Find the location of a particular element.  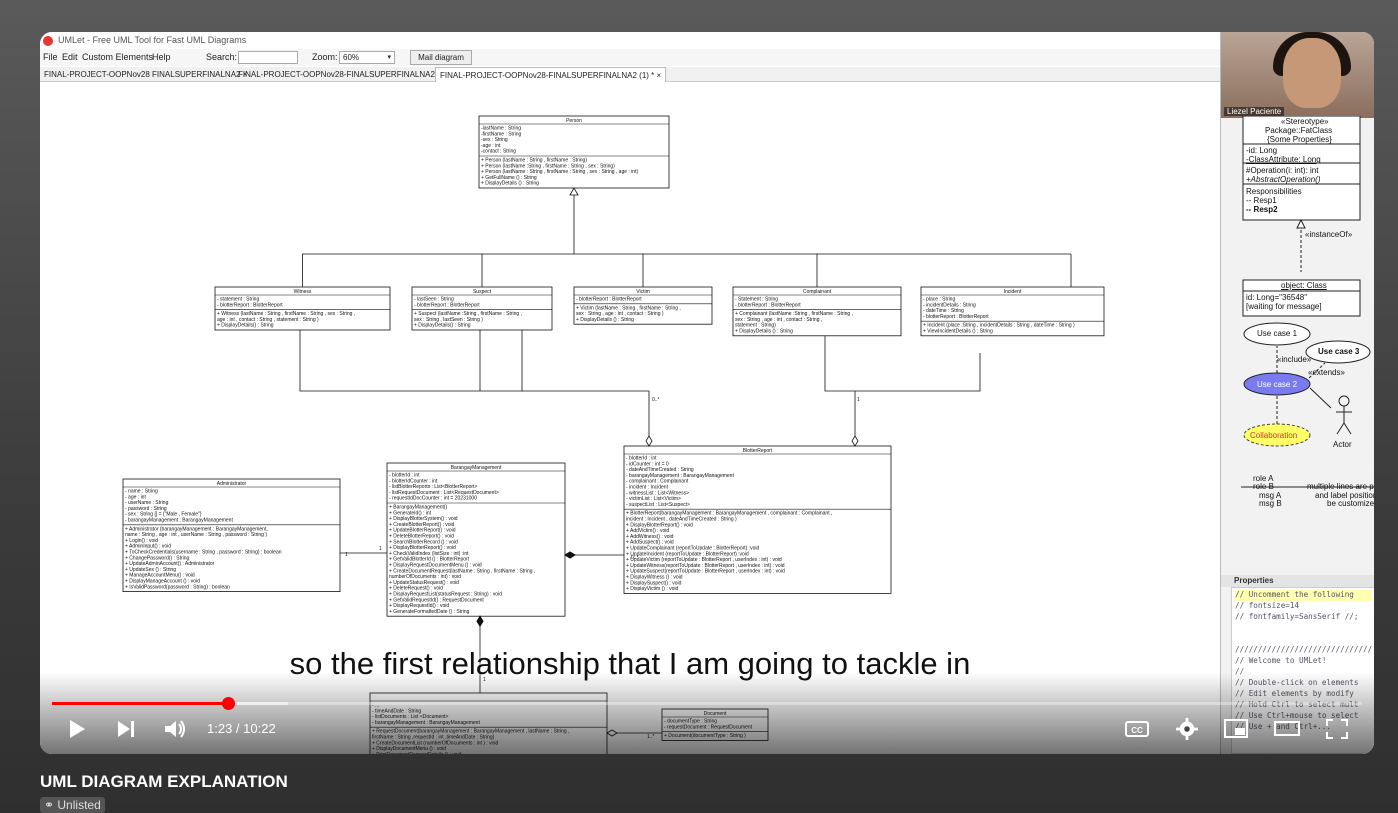

note-line: multiple lines are po is located at coordinates (1340, 486).